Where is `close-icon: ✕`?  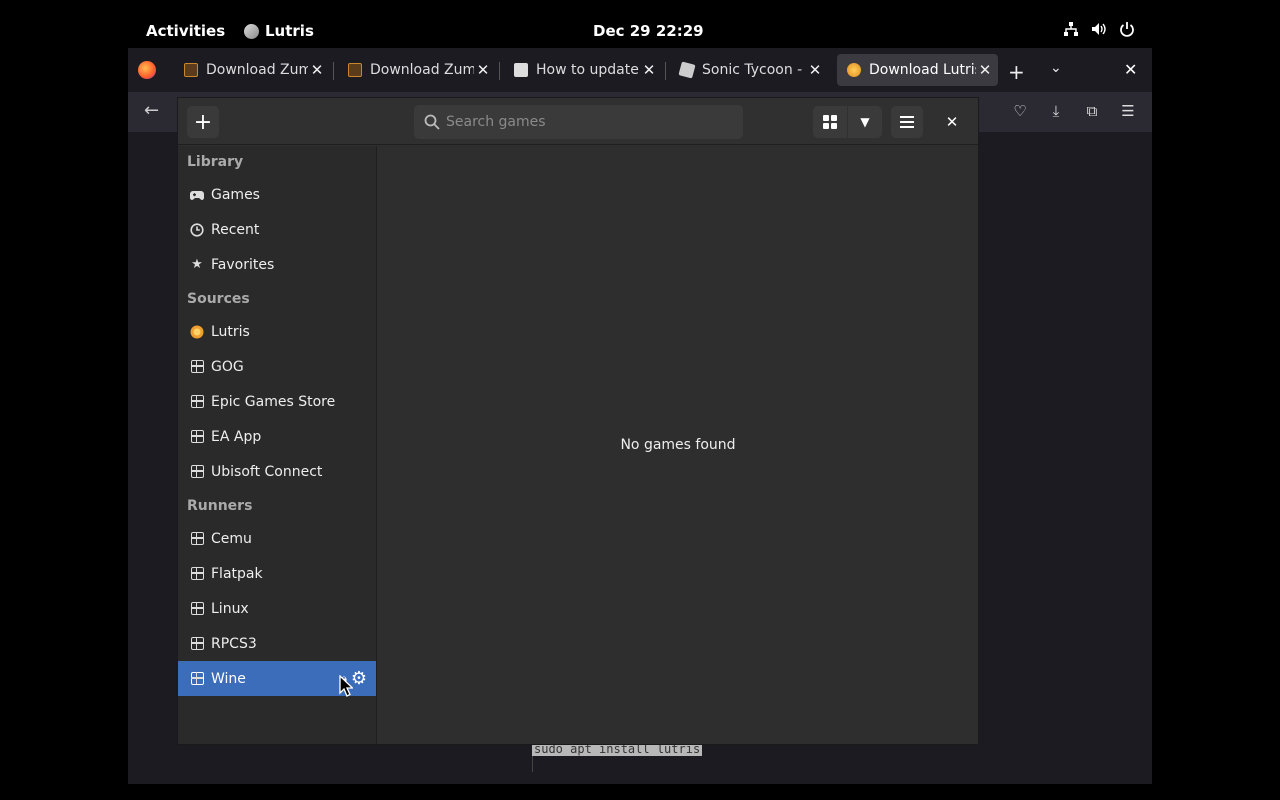 close-icon: ✕ is located at coordinates (952, 122).